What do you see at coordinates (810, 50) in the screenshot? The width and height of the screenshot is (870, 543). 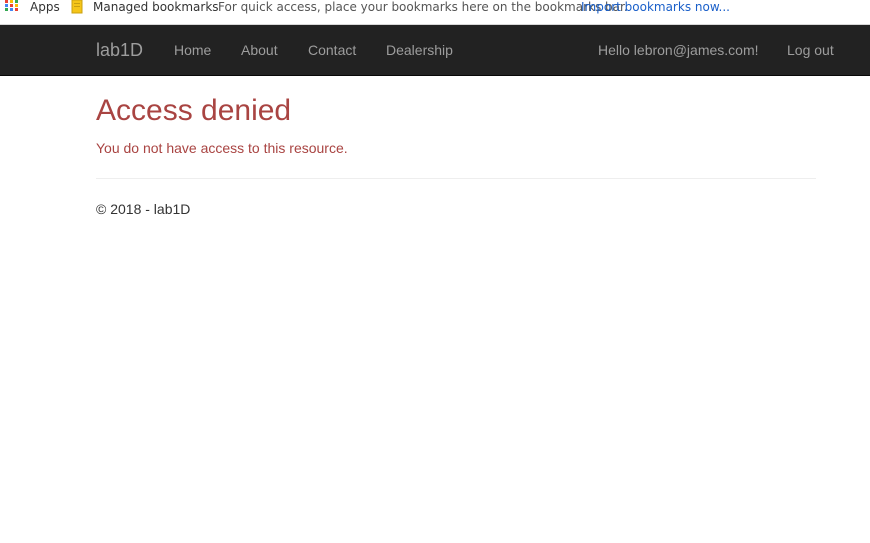 I see `logout-link: Log out` at bounding box center [810, 50].